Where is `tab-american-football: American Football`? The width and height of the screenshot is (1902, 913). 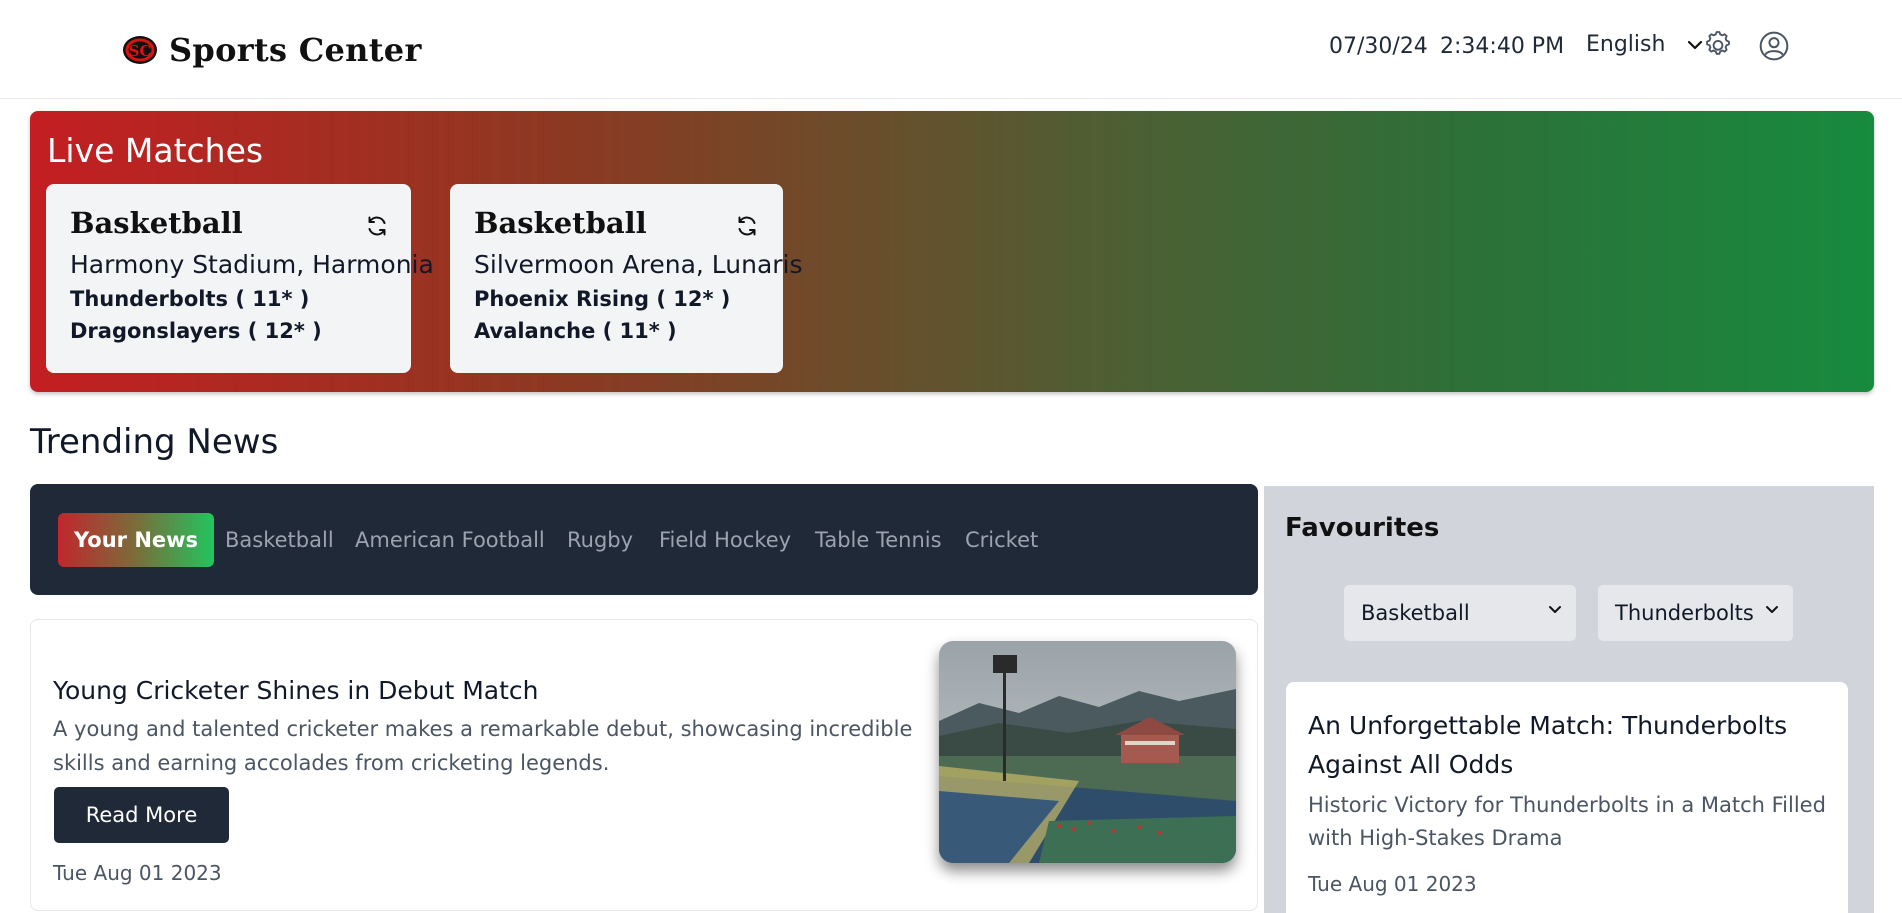 tab-american-football: American Football is located at coordinates (450, 540).